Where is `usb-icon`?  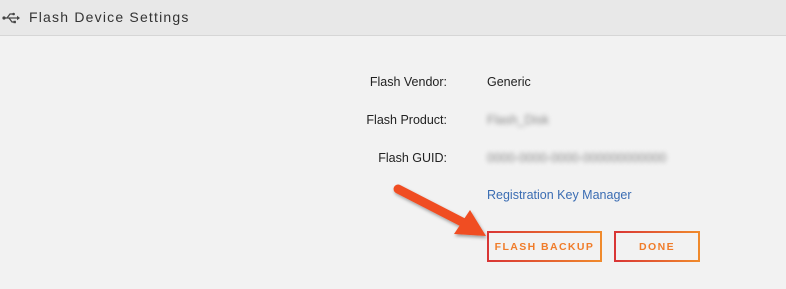 usb-icon is located at coordinates (11, 18).